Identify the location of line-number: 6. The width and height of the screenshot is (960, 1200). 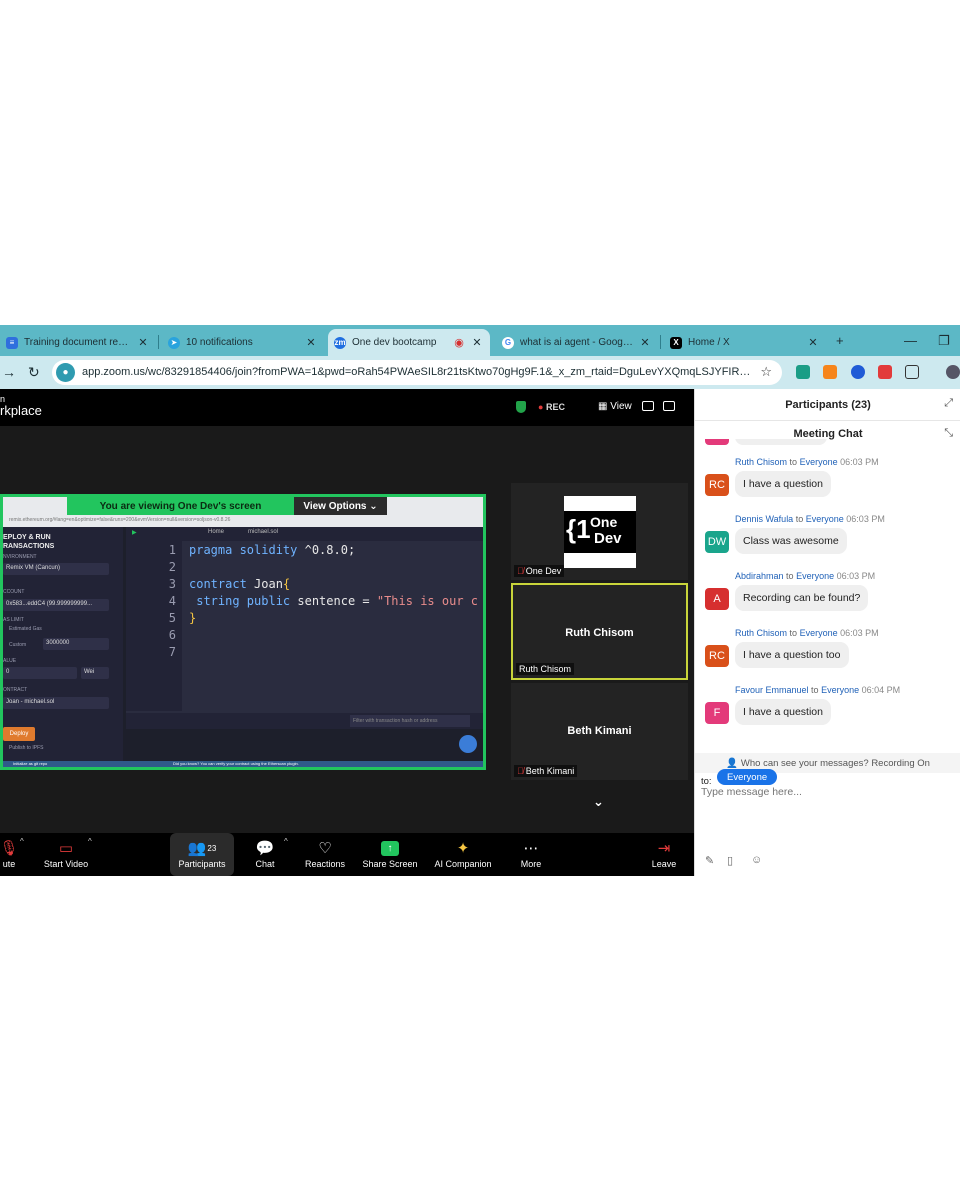
(172, 635).